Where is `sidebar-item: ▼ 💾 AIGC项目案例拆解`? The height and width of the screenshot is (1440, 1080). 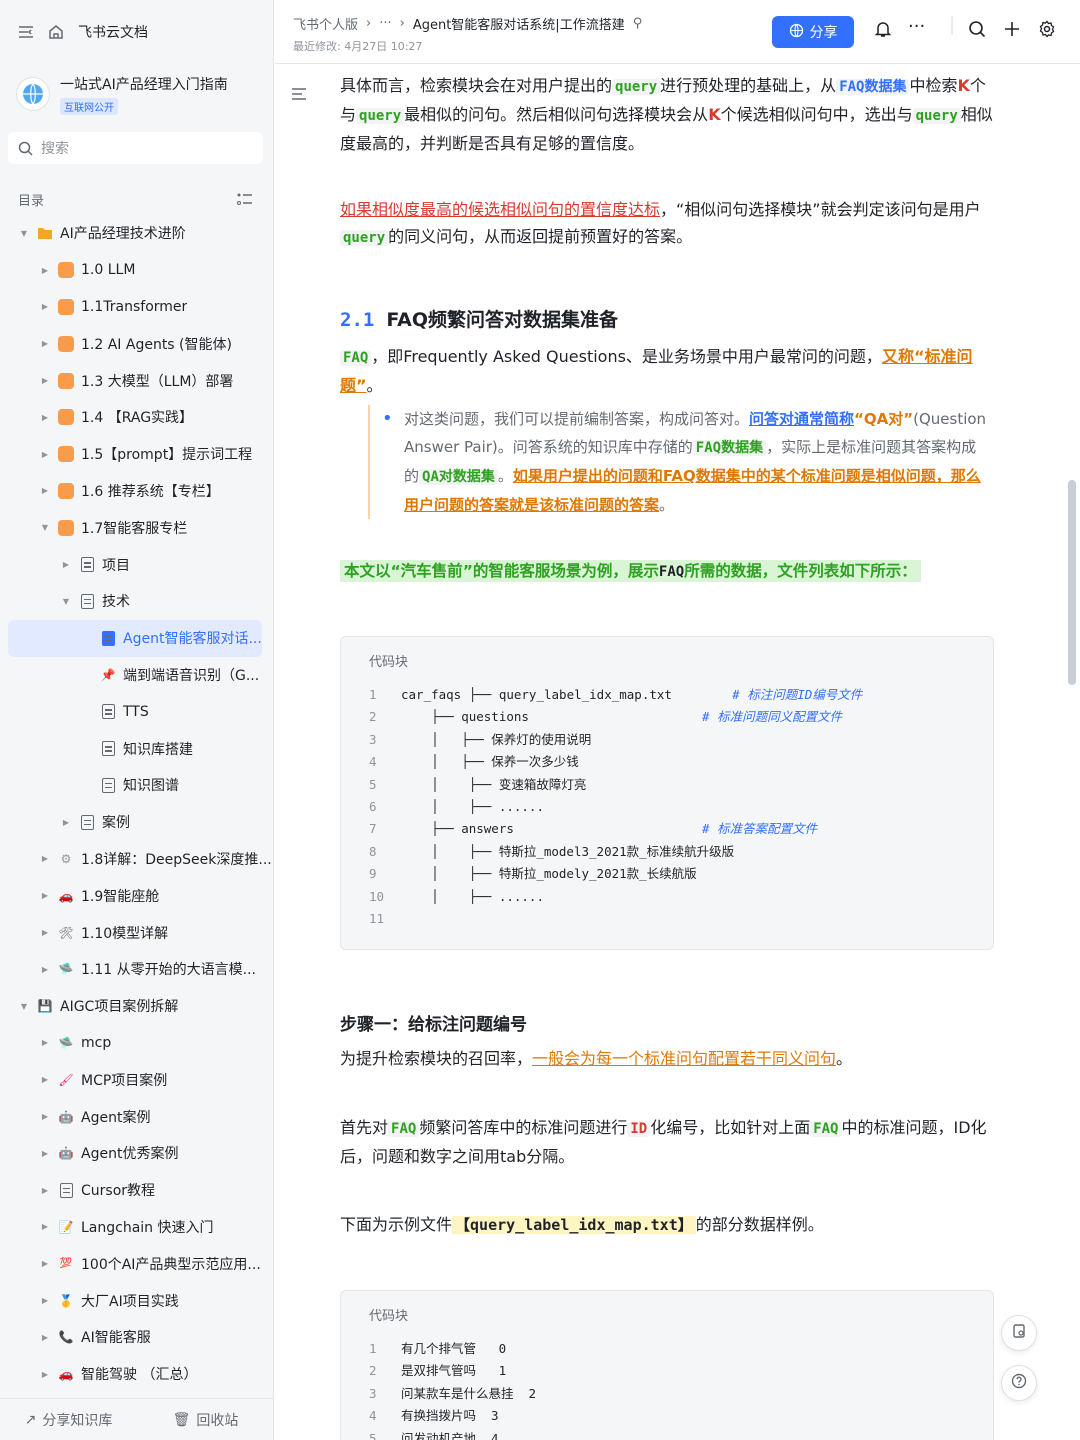 sidebar-item: ▼ 💾 AIGC项目案例拆解 is located at coordinates (137, 1006).